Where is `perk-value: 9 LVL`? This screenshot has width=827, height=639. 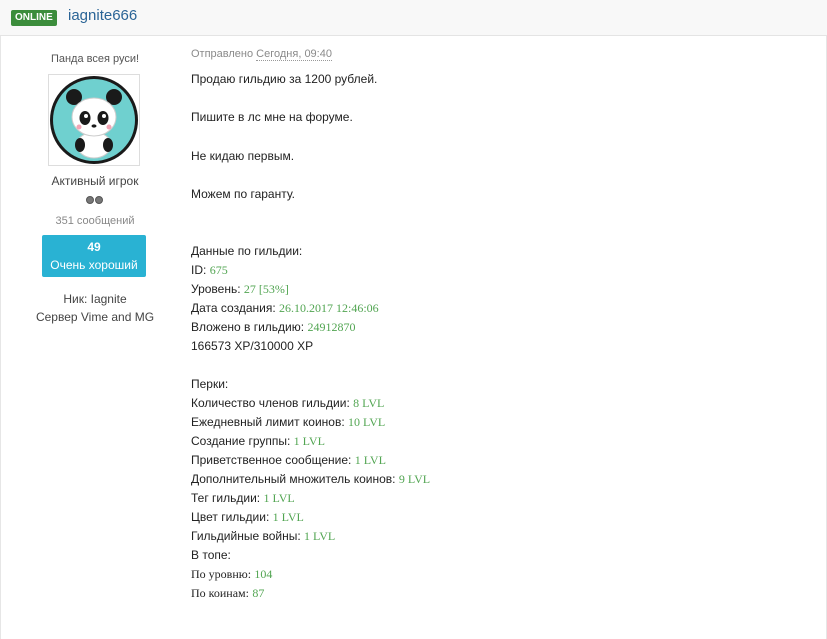 perk-value: 9 LVL is located at coordinates (414, 479).